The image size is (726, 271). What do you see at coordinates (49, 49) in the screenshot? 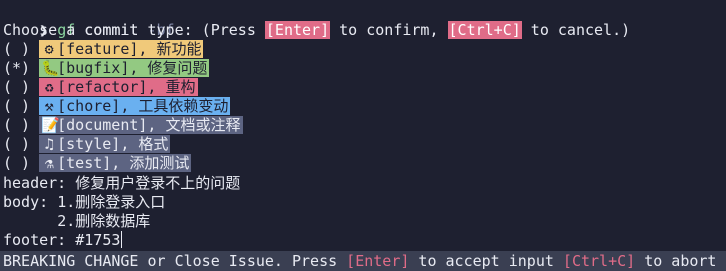
I see `gear-icon: ⚙` at bounding box center [49, 49].